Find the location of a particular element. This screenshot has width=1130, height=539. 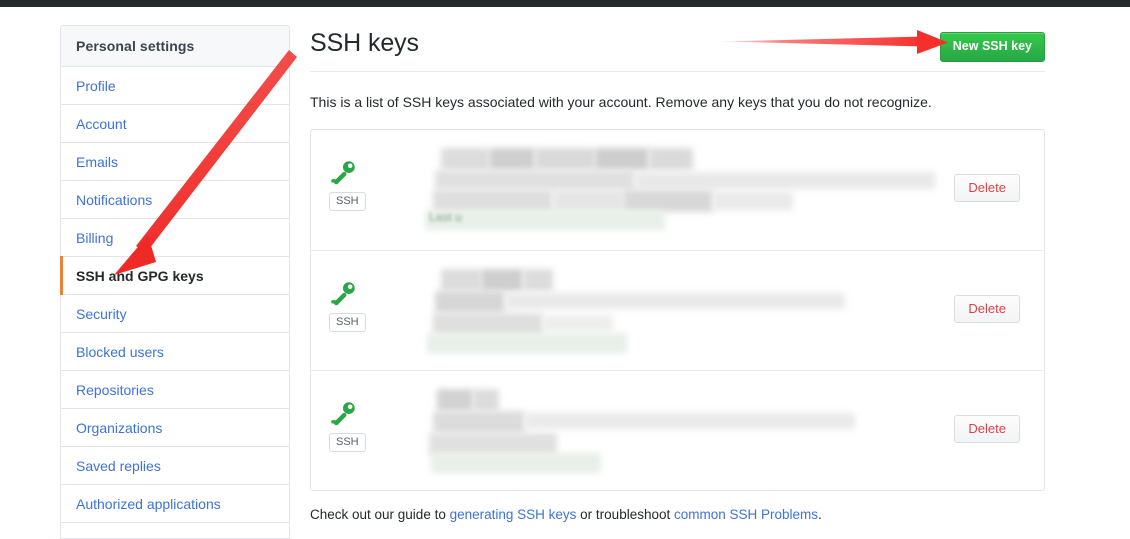

guide-note-middle: or troubleshoot is located at coordinates (625, 514).